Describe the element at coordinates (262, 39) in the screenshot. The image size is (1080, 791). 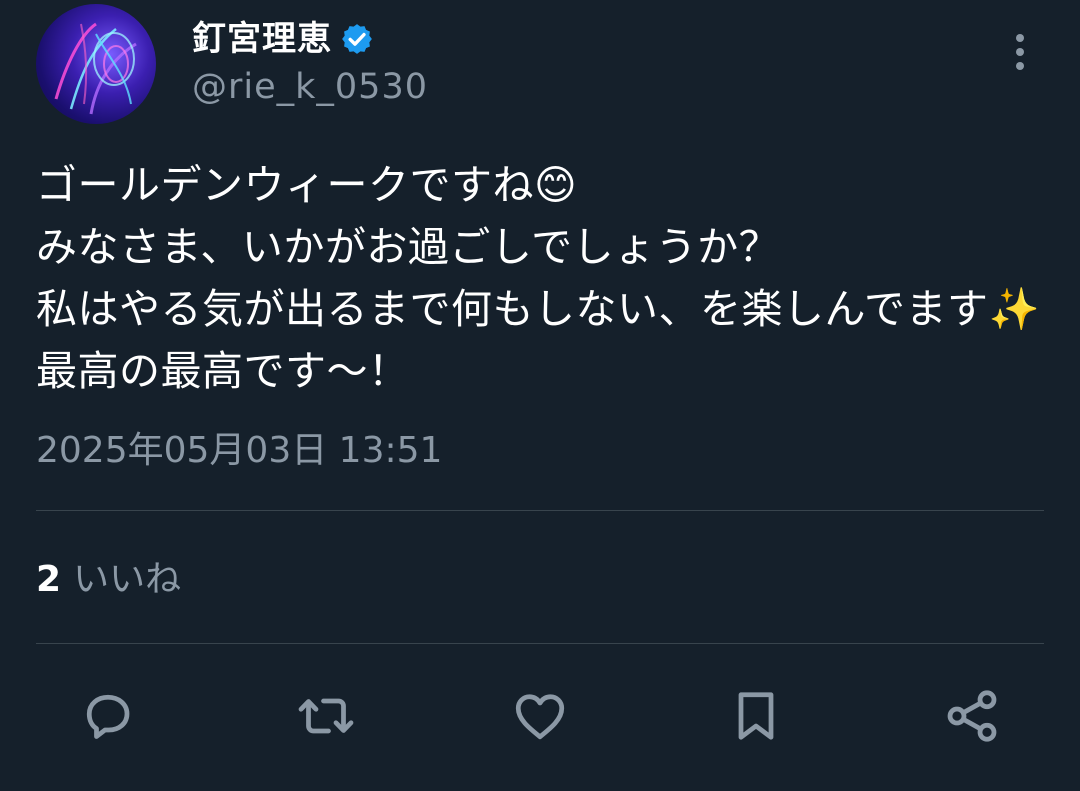
I see `author-display-name: 釘宮理恵` at that location.